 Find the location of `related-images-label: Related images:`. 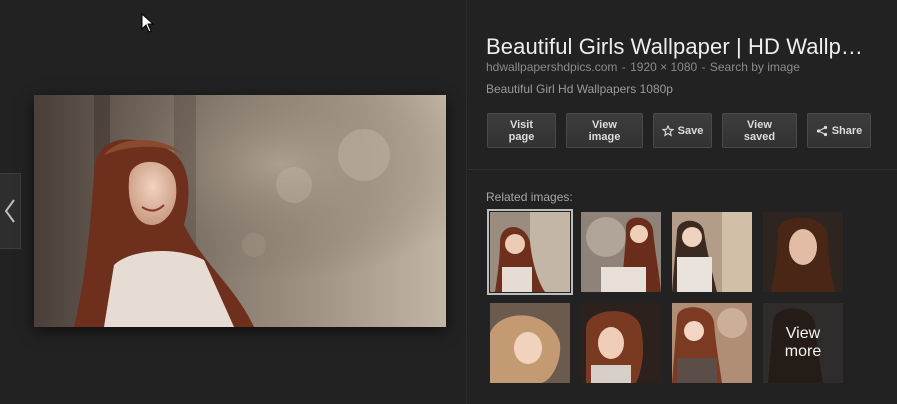

related-images-label: Related images: is located at coordinates (529, 197).